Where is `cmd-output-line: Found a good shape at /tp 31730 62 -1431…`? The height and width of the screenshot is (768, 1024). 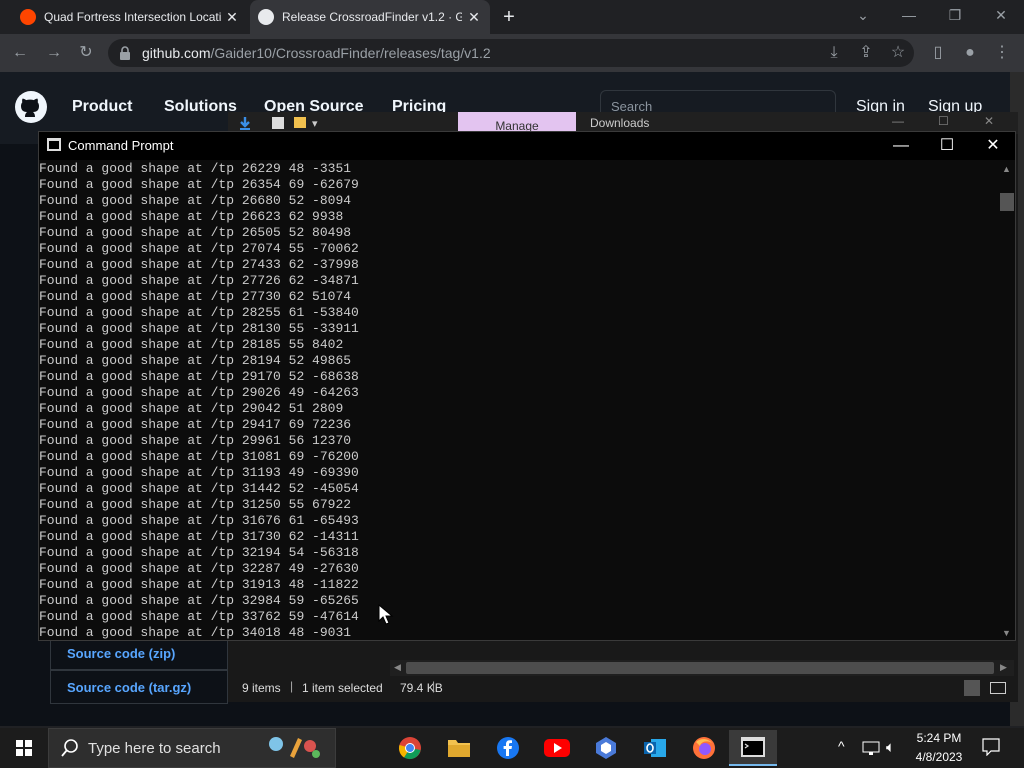
cmd-output-line: Found a good shape at /tp 31730 62 -1431… is located at coordinates (199, 536).